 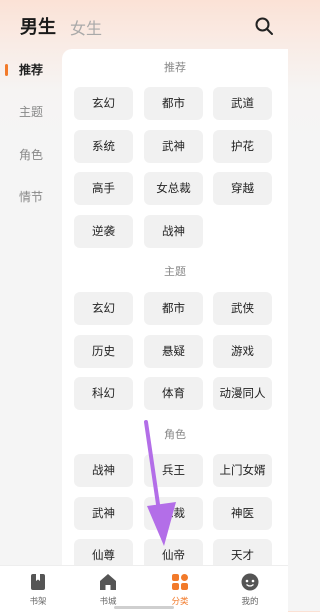 I want to click on chip-recommend: 都市, so click(x=173, y=103).